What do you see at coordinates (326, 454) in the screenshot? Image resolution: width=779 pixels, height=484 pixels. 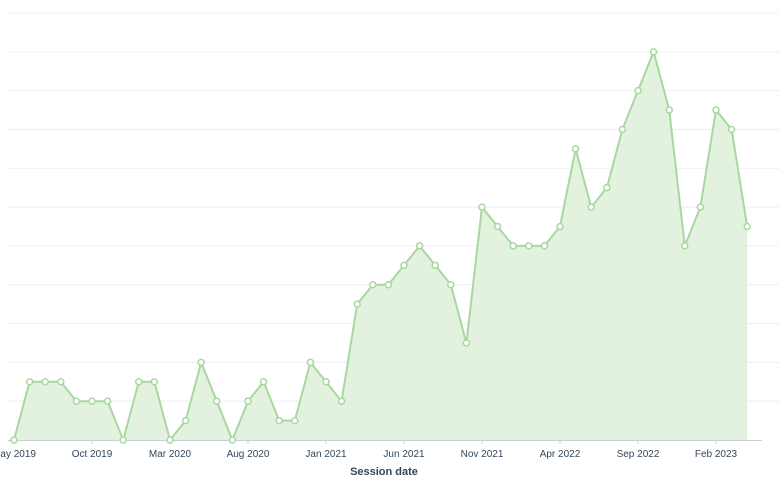 I see `x-tick-label: Jan 2021` at bounding box center [326, 454].